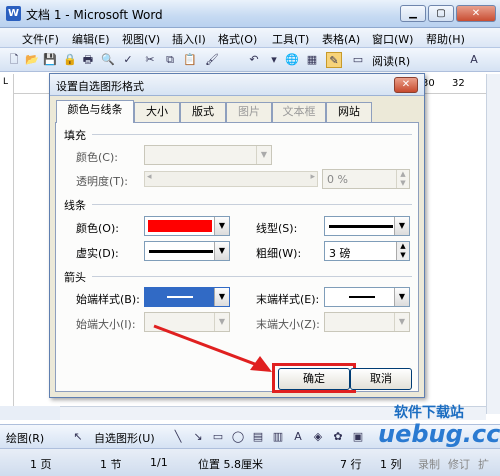  I want to click on begin-style-label: 始端样式(B):, so click(108, 299).